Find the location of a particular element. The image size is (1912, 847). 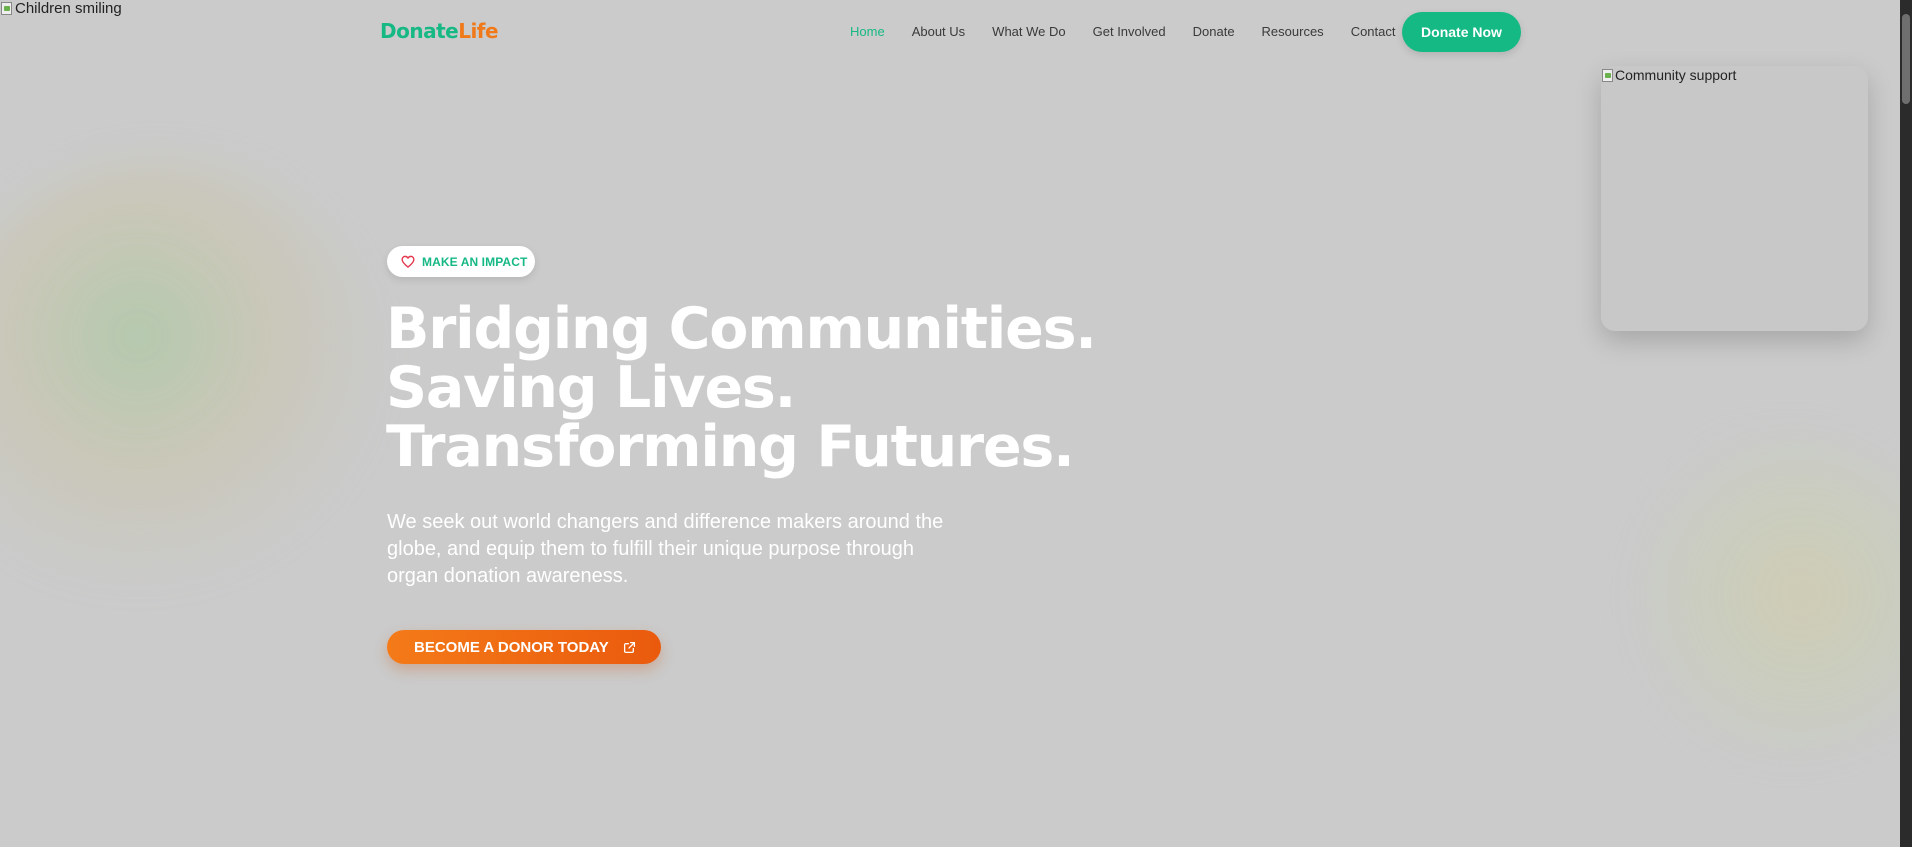

heart-icon is located at coordinates (408, 261).